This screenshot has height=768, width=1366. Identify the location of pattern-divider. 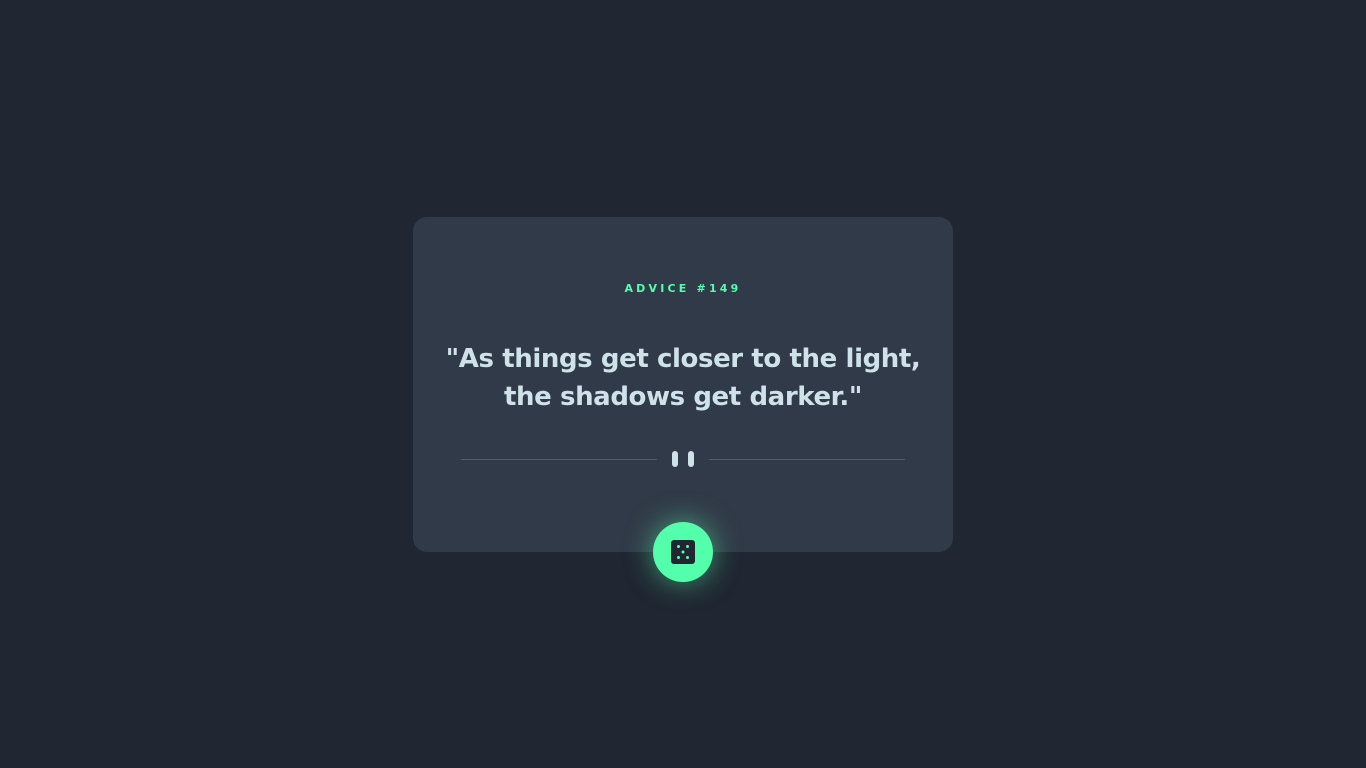
(683, 459).